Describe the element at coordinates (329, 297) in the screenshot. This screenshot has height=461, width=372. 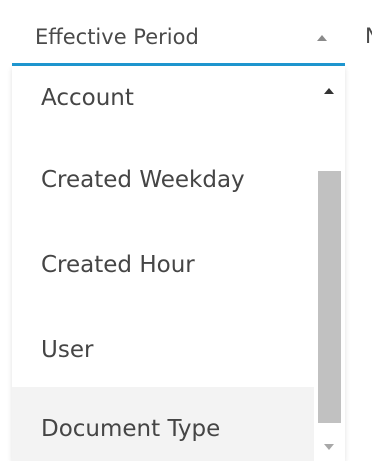
I see `scrollbar-thumb` at that location.